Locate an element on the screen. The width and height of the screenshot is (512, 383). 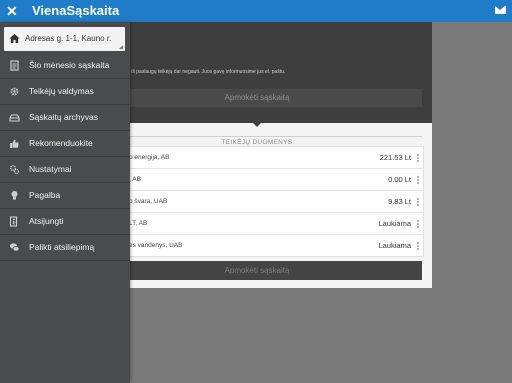
provider-name: LT, AB is located at coordinates (138, 223).